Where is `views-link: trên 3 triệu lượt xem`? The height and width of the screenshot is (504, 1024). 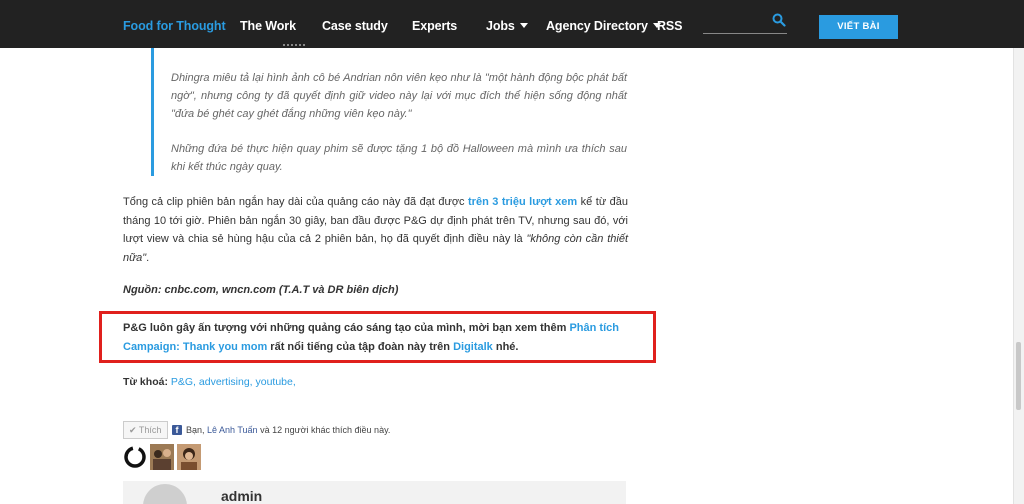
views-link: trên 3 triệu lượt xem is located at coordinates (522, 202).